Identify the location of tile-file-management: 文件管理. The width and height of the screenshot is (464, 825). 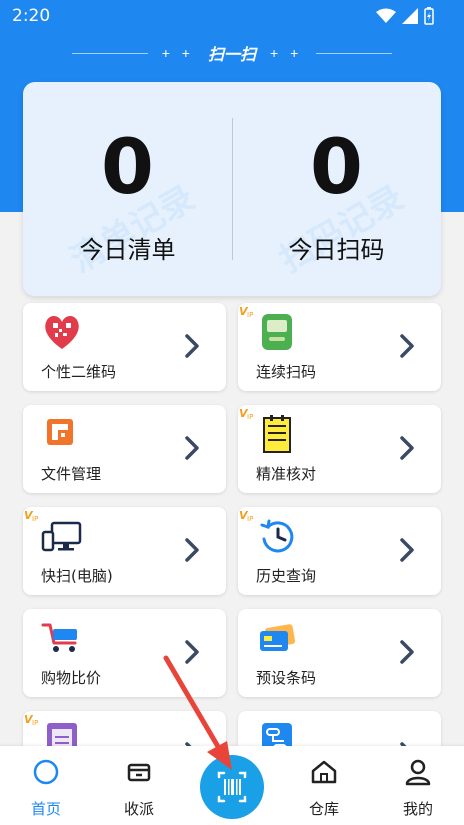
(124, 449).